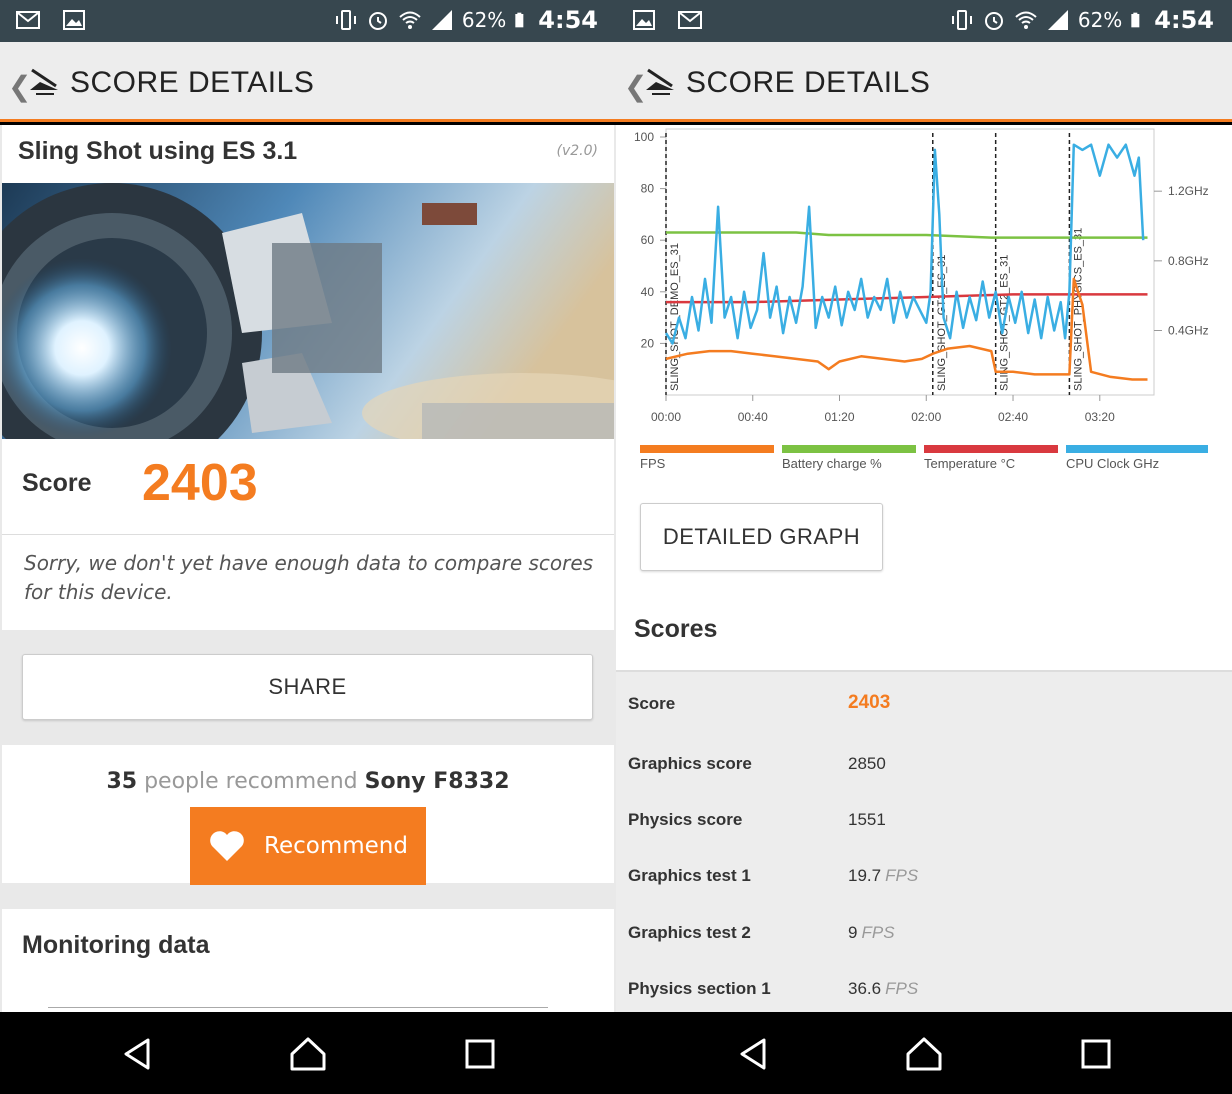 This screenshot has width=1232, height=1094. Describe the element at coordinates (577, 151) in the screenshot. I see `version-label: (v2.0)` at that location.